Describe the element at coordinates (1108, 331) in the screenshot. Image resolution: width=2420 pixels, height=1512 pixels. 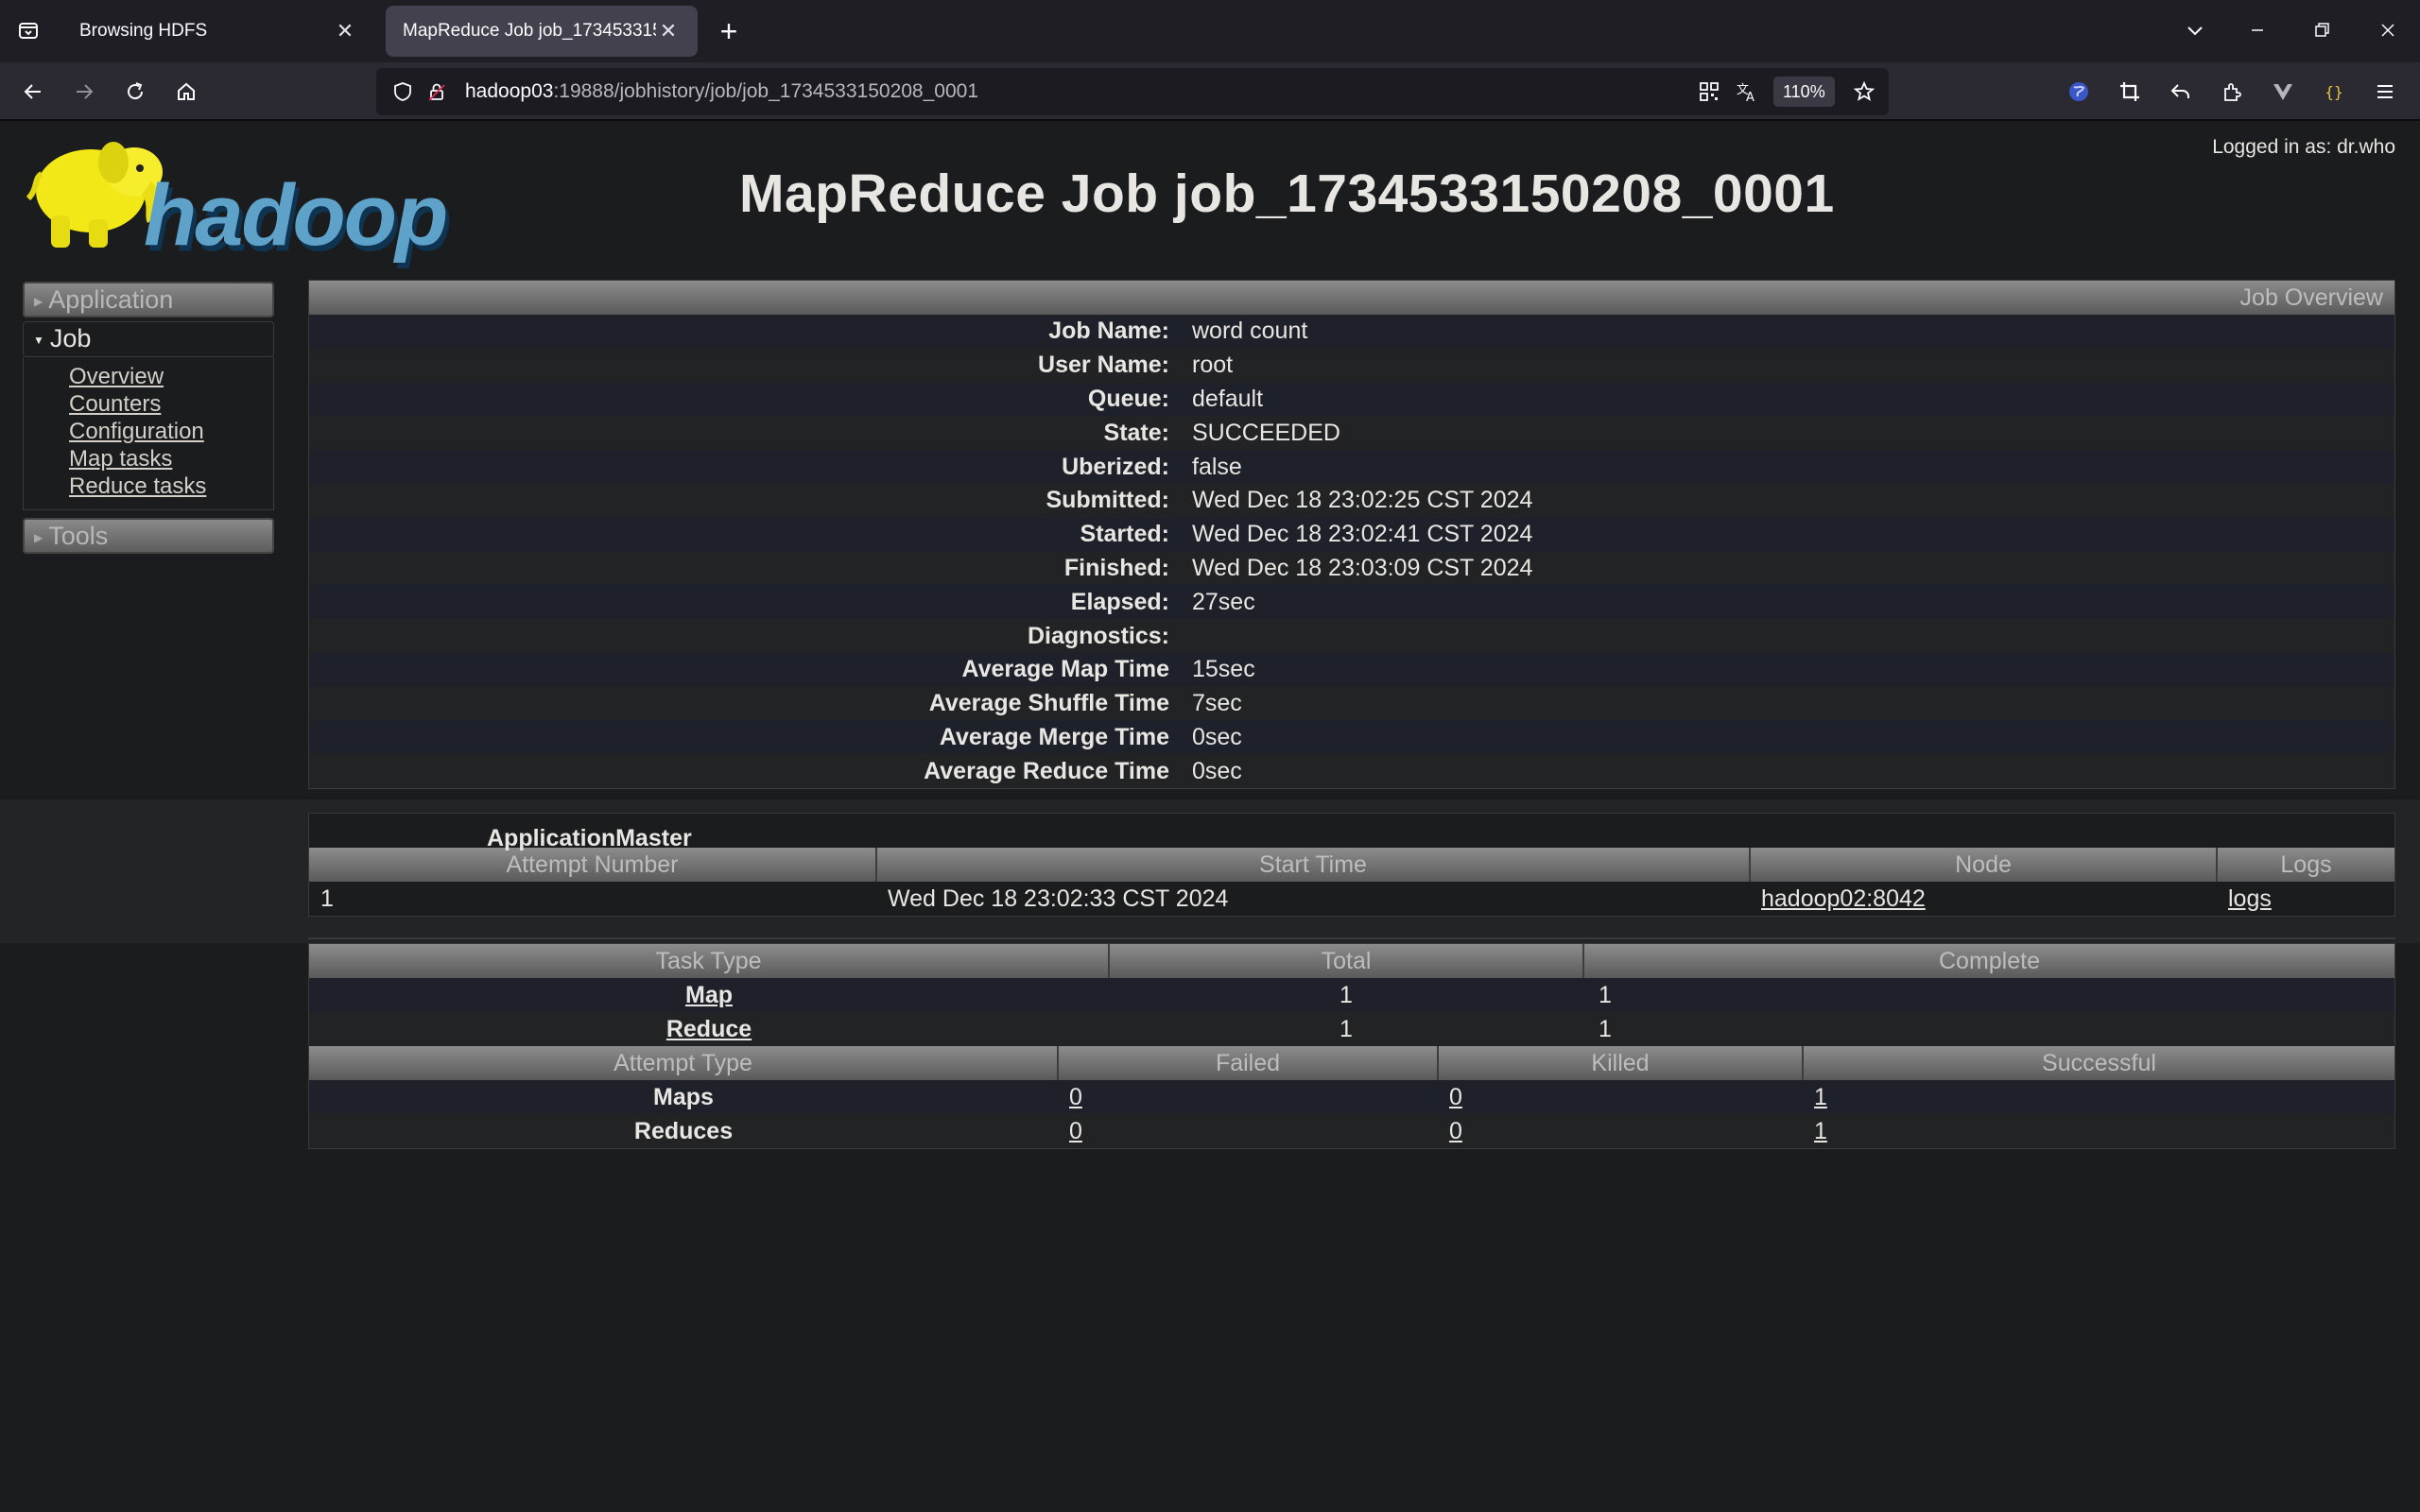
I see `overview-label: Job Name:` at that location.